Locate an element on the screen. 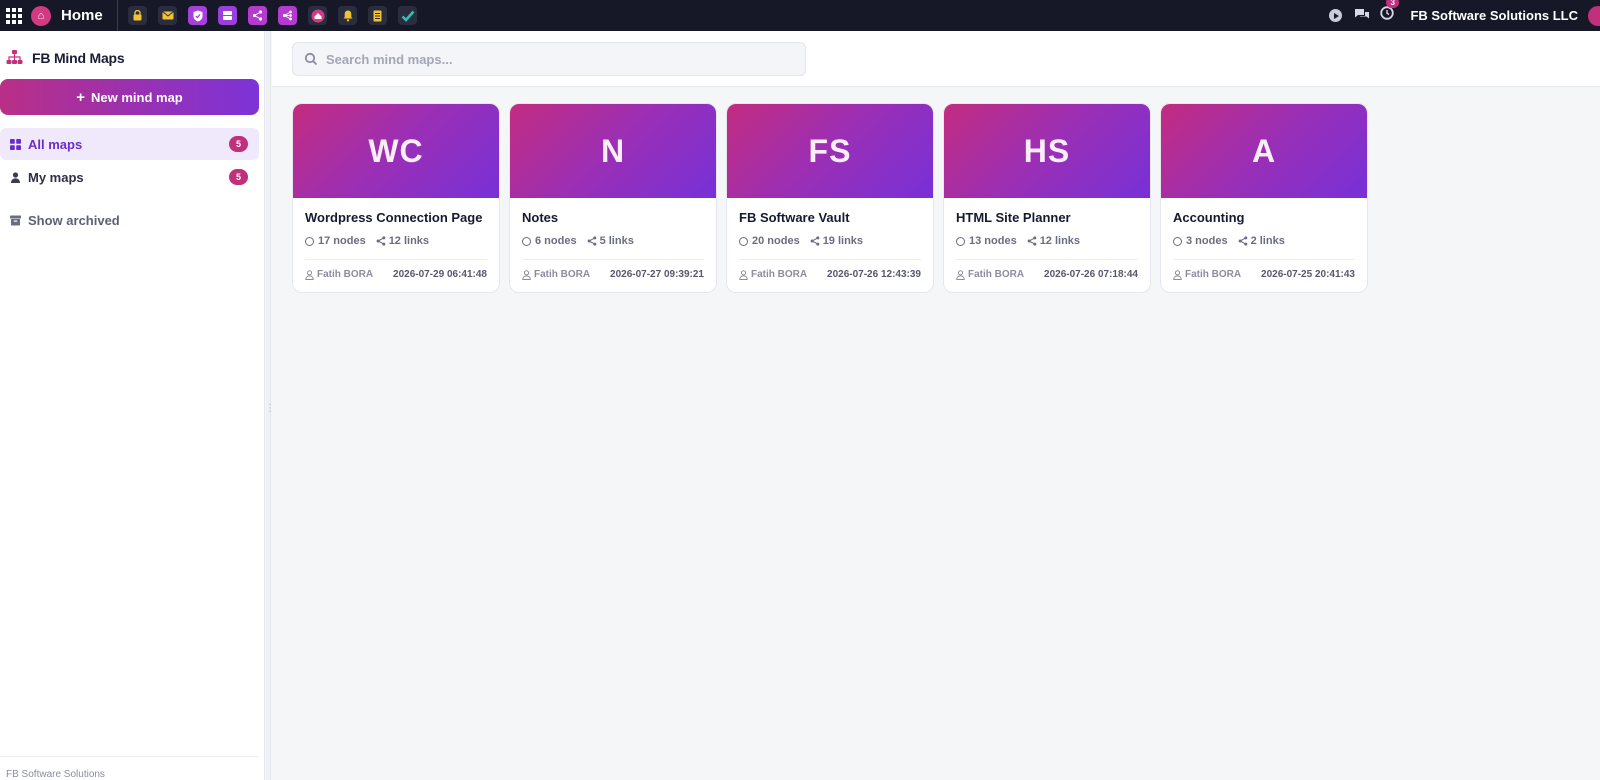 Image resolution: width=1600 pixels, height=780 pixels. card-banner: A is located at coordinates (1264, 151).